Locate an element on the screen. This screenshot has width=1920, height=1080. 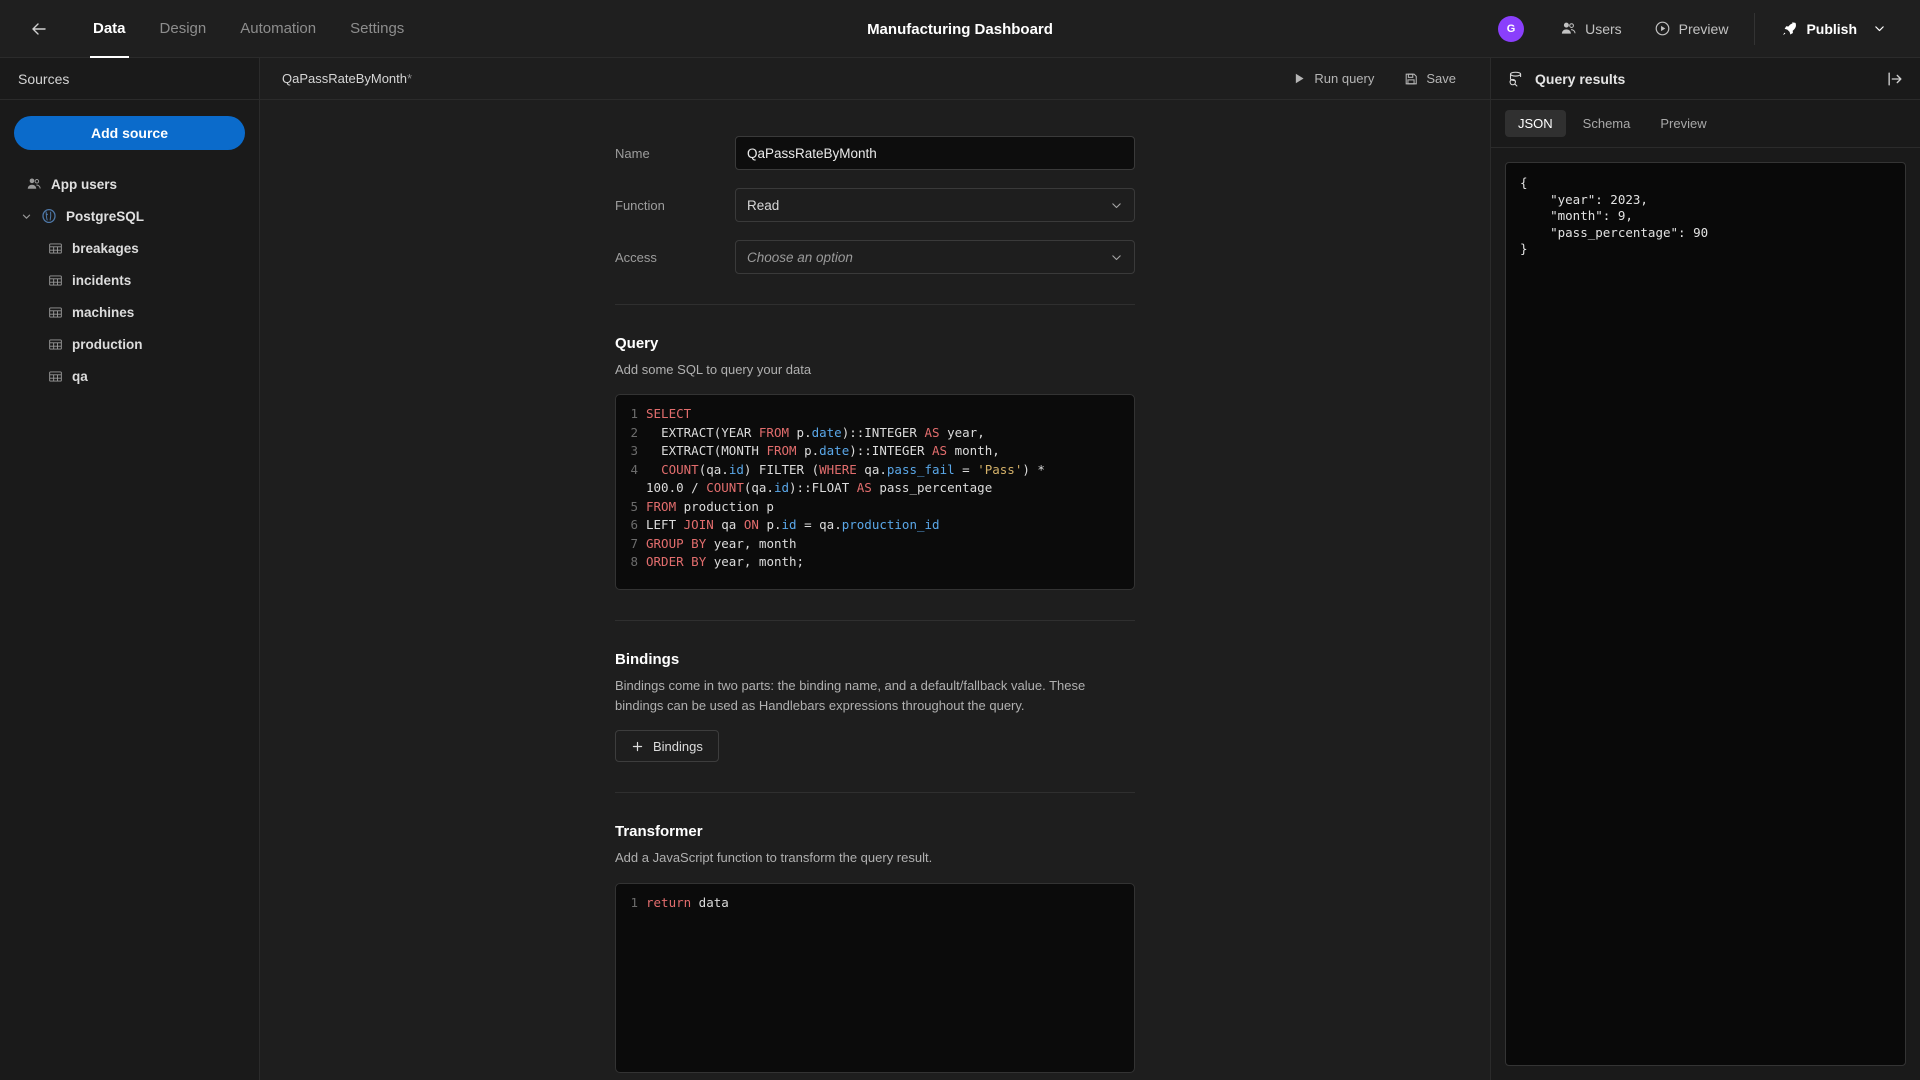
sidebar-item-postgresql-label: PostgreSQL is located at coordinates (105, 216).